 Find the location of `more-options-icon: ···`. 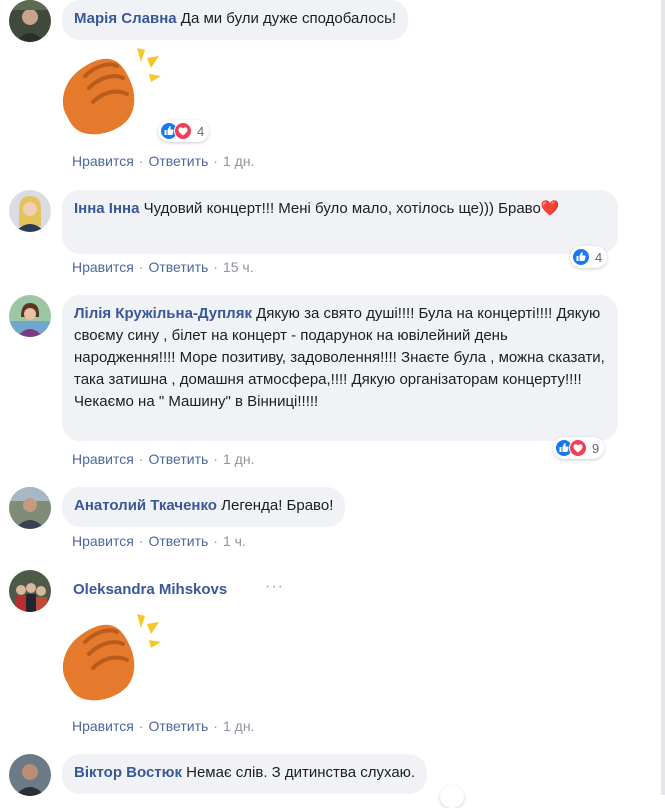

more-options-icon: ··· is located at coordinates (274, 587).